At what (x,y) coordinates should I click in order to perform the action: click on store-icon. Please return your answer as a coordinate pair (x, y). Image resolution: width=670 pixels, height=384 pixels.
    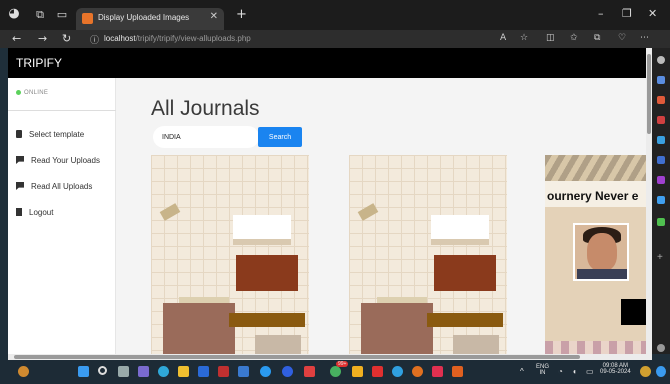
    Looking at the image, I should click on (203, 371).